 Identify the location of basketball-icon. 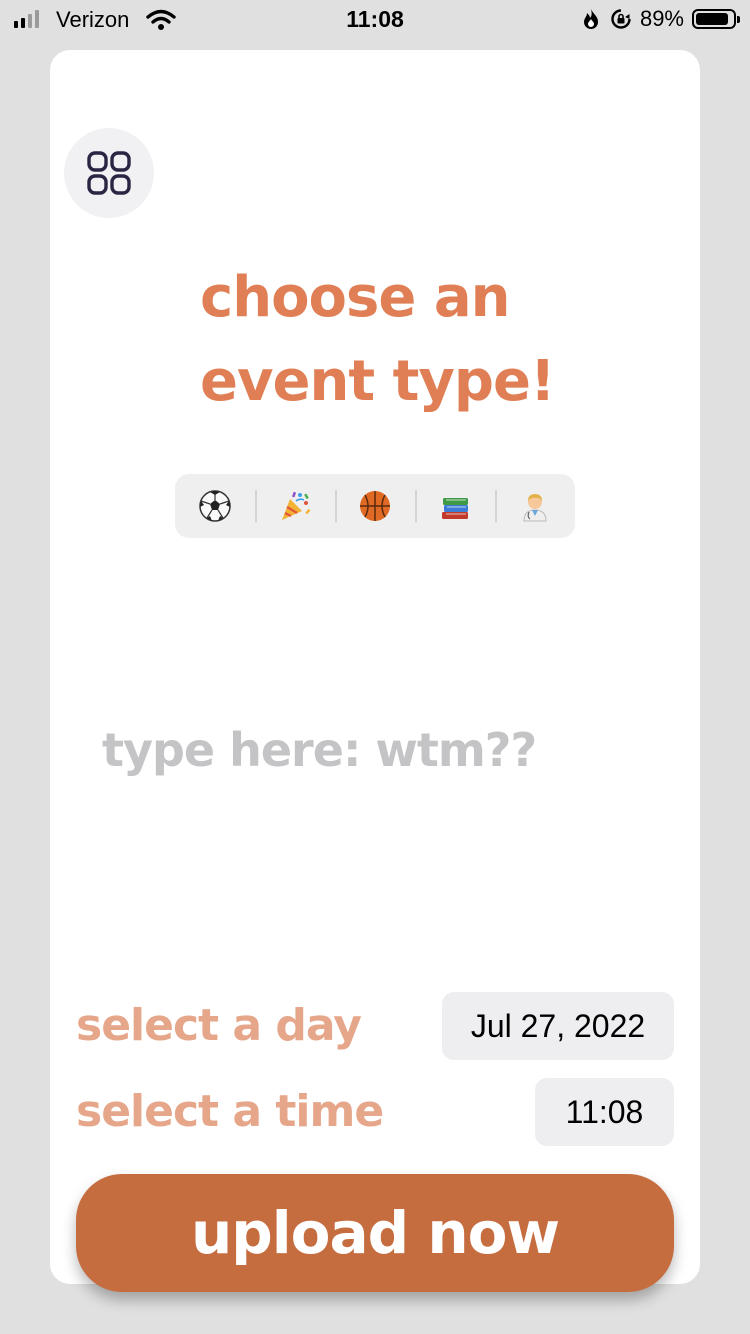
(375, 506).